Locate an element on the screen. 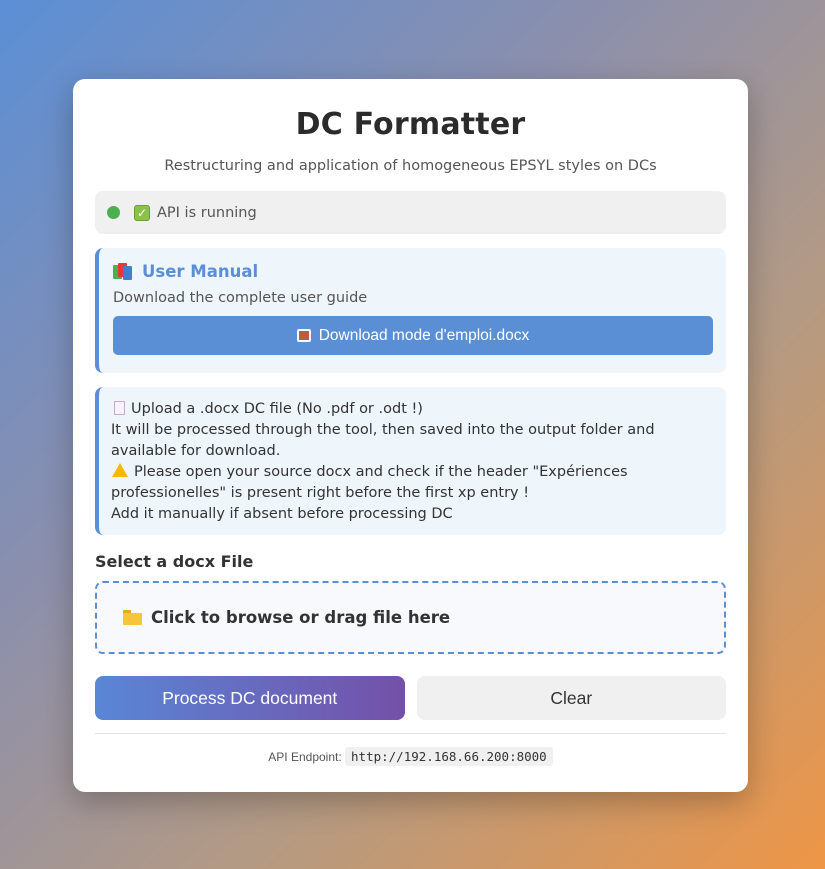 The image size is (825, 869). action-buttons: Process DC document Clear is located at coordinates (410, 698).